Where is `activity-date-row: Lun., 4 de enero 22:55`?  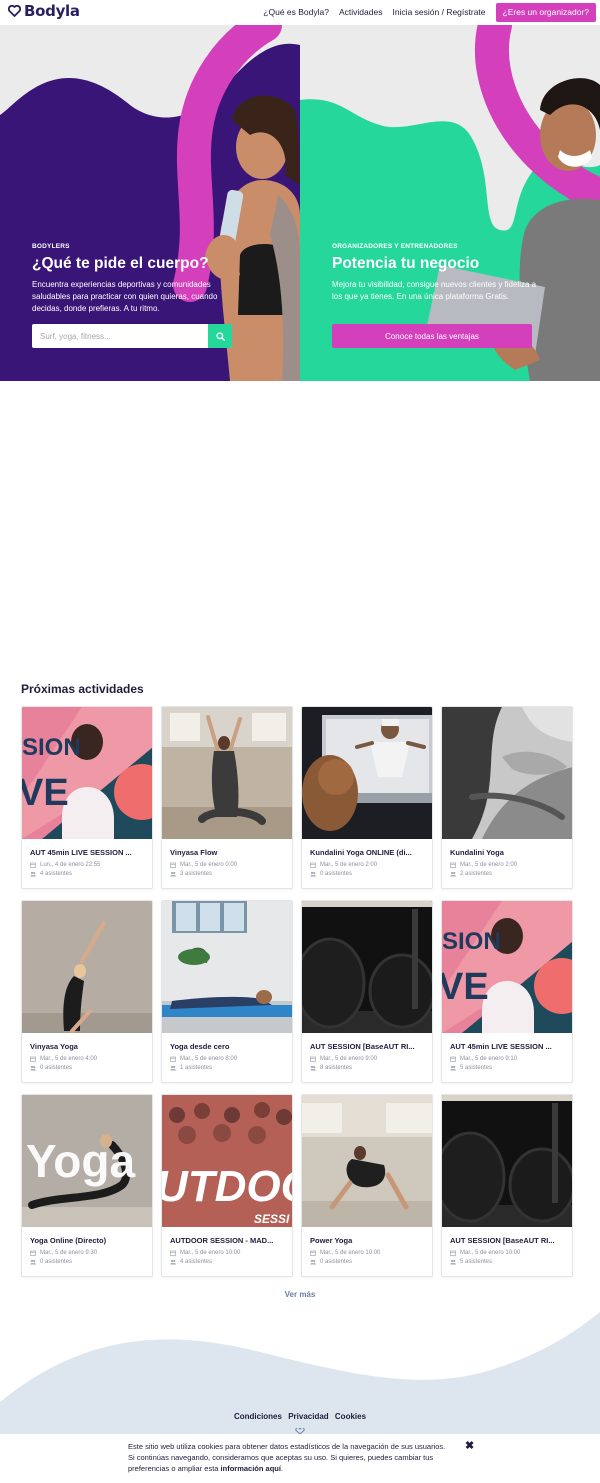
activity-date-row: Lun., 4 de enero 22:55 is located at coordinates (87, 865).